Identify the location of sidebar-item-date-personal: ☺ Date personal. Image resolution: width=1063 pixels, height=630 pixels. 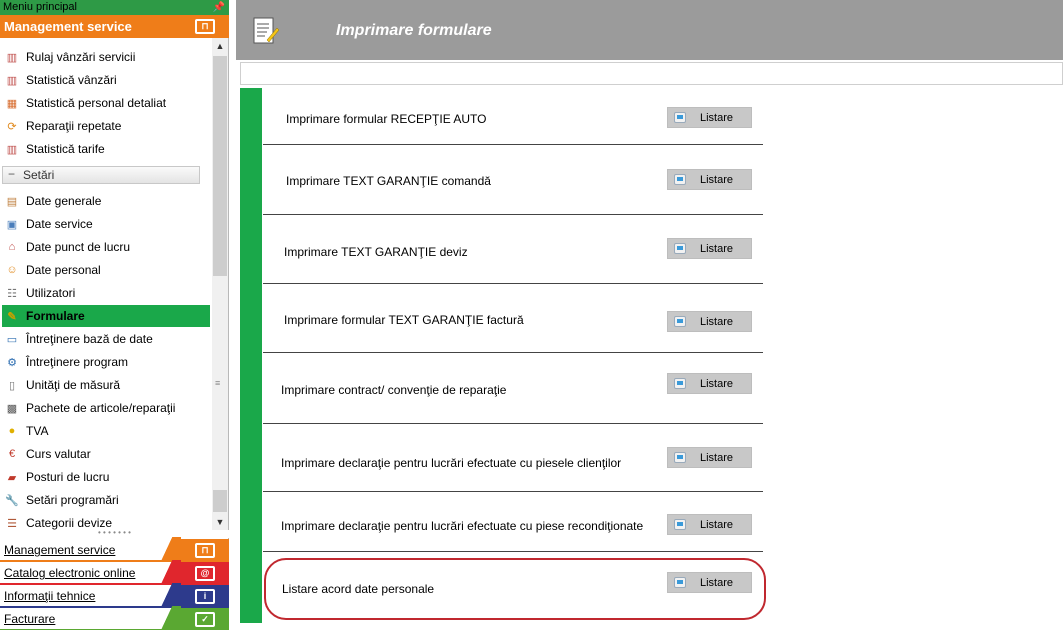
(106, 270).